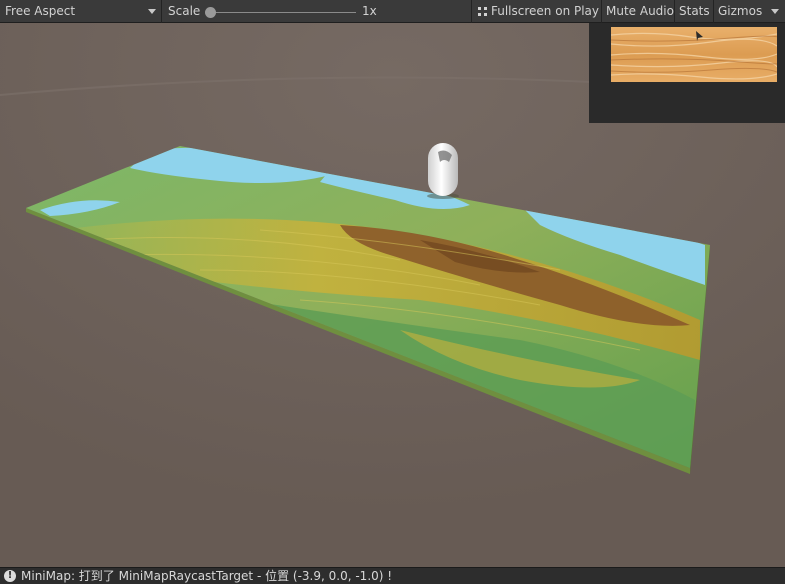 The height and width of the screenshot is (584, 785). Describe the element at coordinates (694, 54) in the screenshot. I see `minimap-image` at that location.